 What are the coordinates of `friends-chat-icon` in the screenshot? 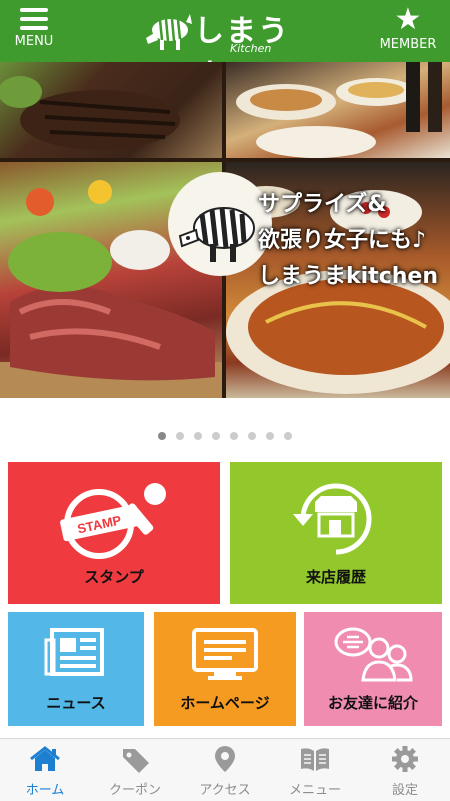 It's located at (373, 654).